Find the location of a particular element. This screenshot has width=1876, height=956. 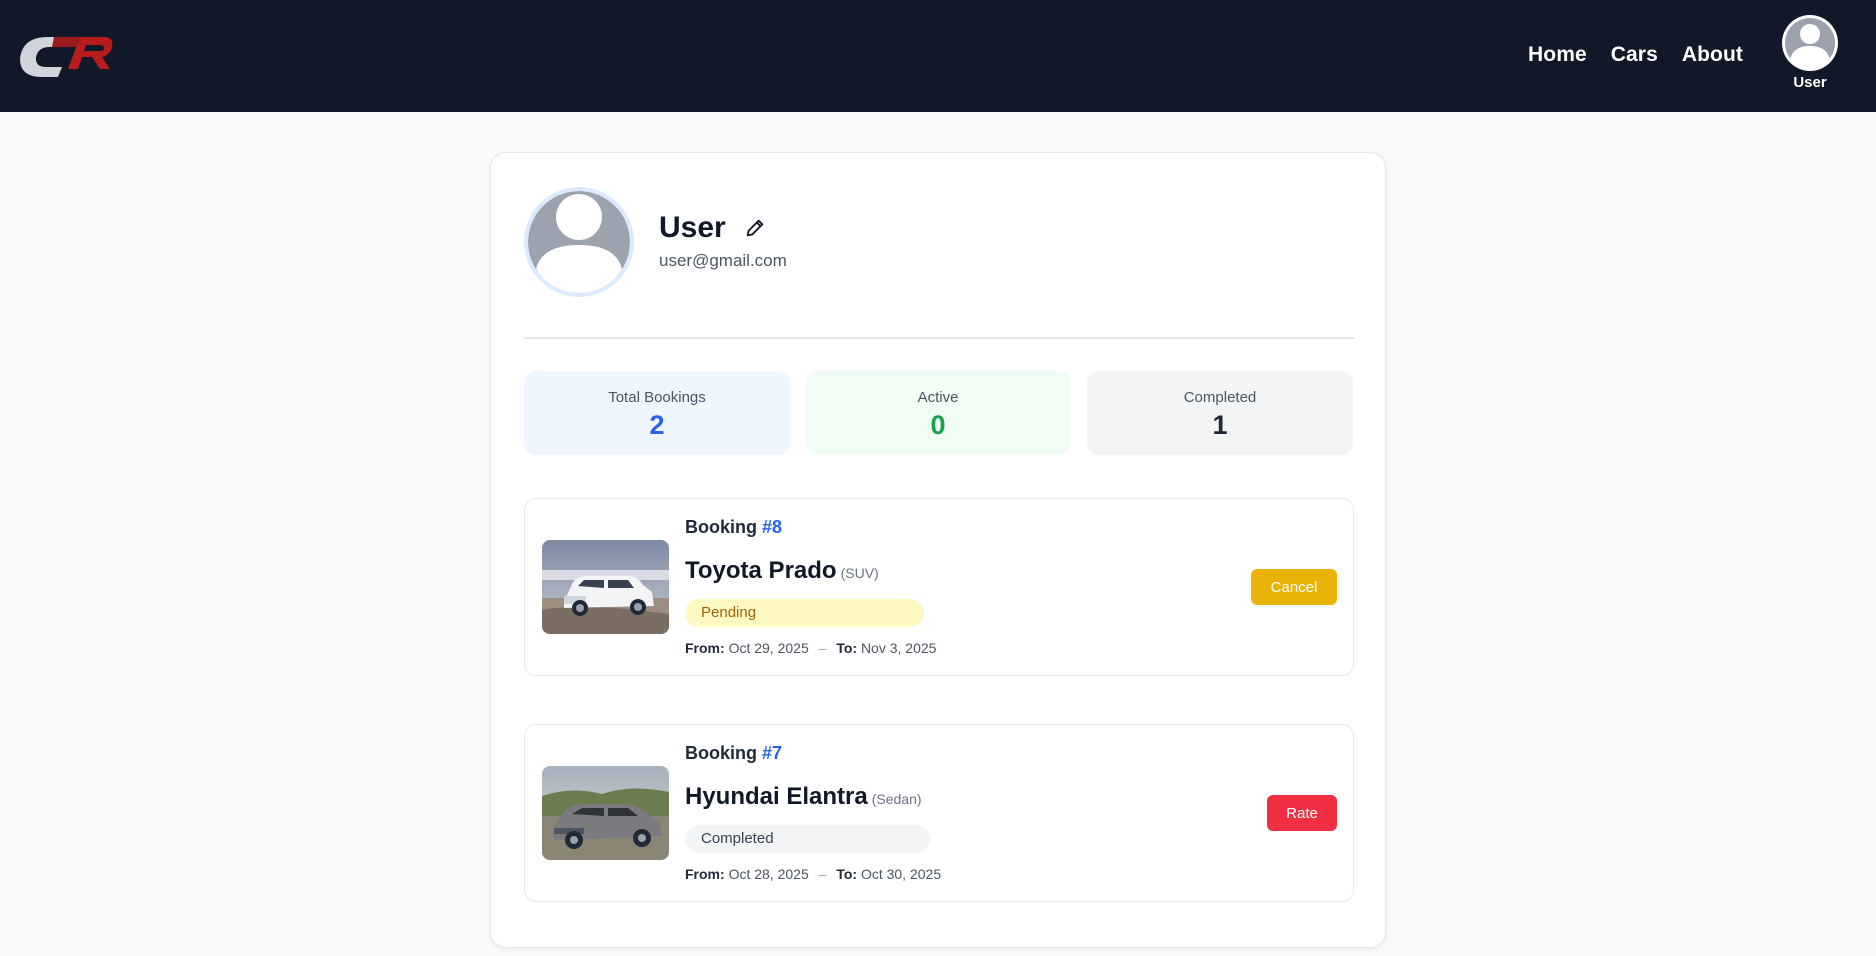

booking-id: Booking #8 is located at coordinates (733, 527).